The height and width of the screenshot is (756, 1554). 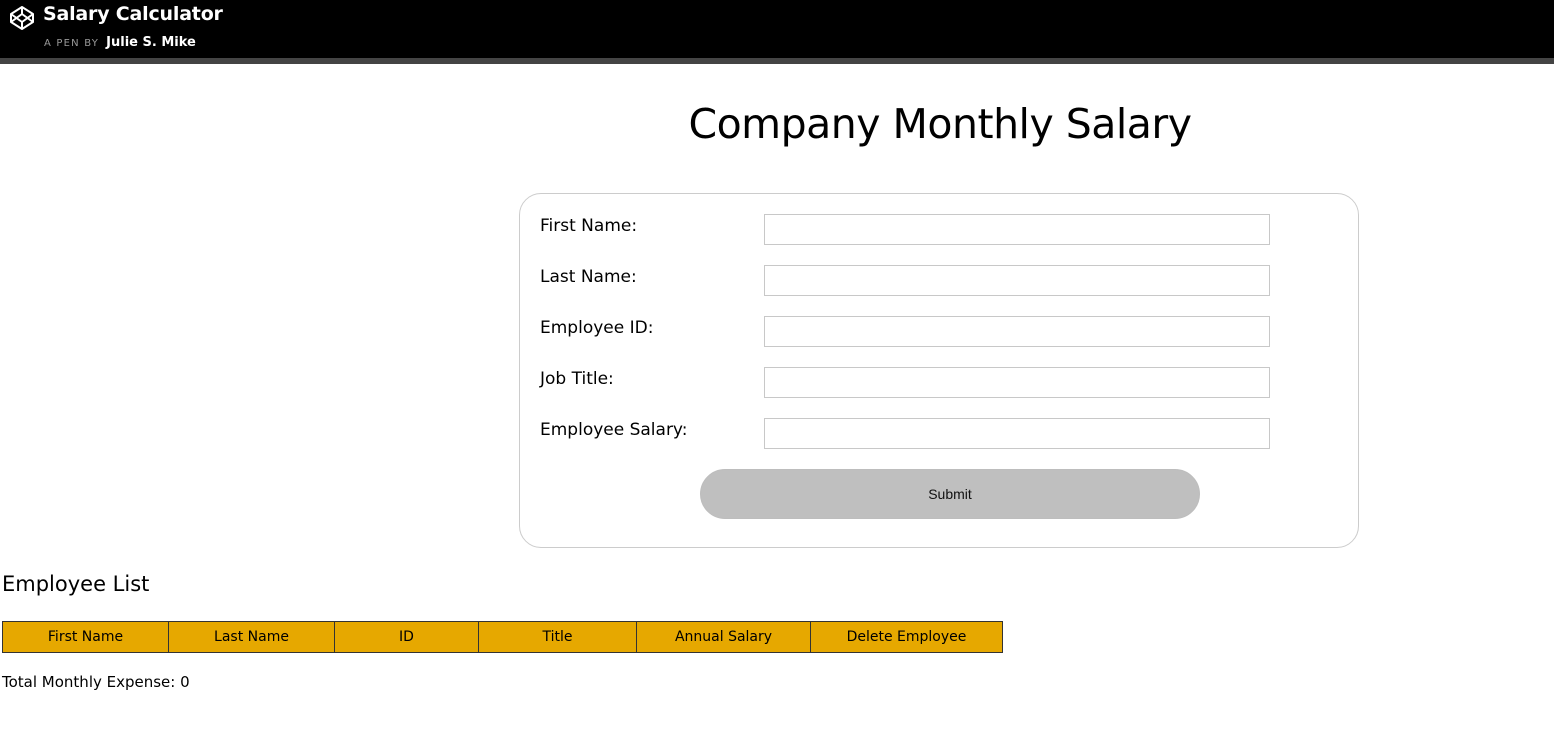 What do you see at coordinates (588, 277) in the screenshot?
I see `last-name-label: Last Name:` at bounding box center [588, 277].